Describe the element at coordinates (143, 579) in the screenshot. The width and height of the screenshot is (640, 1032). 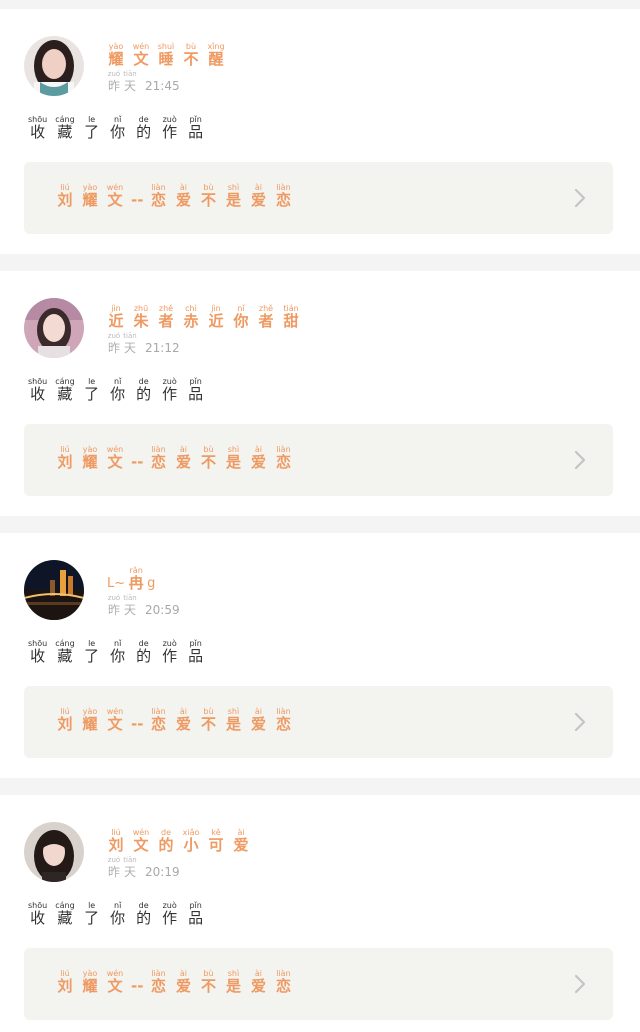
I see `username: L~ rǎn 冉 g` at that location.